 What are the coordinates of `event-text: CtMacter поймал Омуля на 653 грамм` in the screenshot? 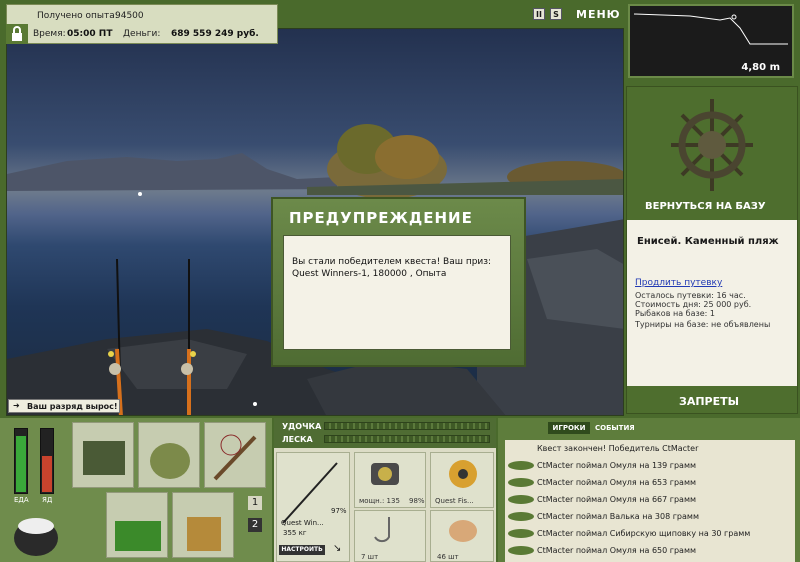 It's located at (617, 482).